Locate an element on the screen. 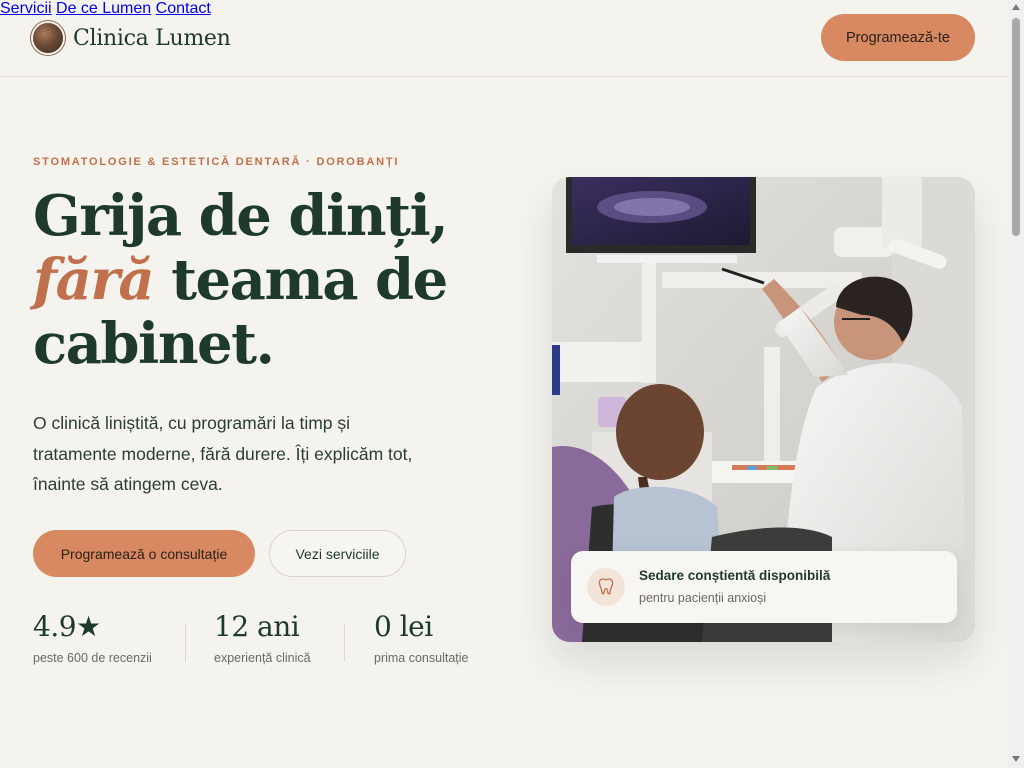 The image size is (1024, 768). stat-value: 0 lei is located at coordinates (403, 626).